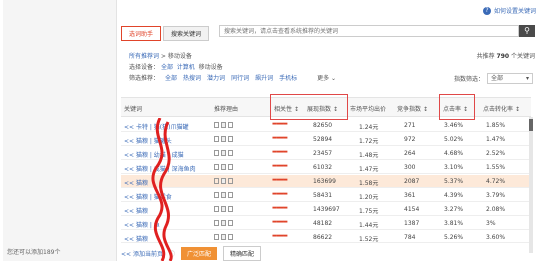 The image size is (542, 261). I want to click on total-prefix: 共推荐, so click(485, 56).